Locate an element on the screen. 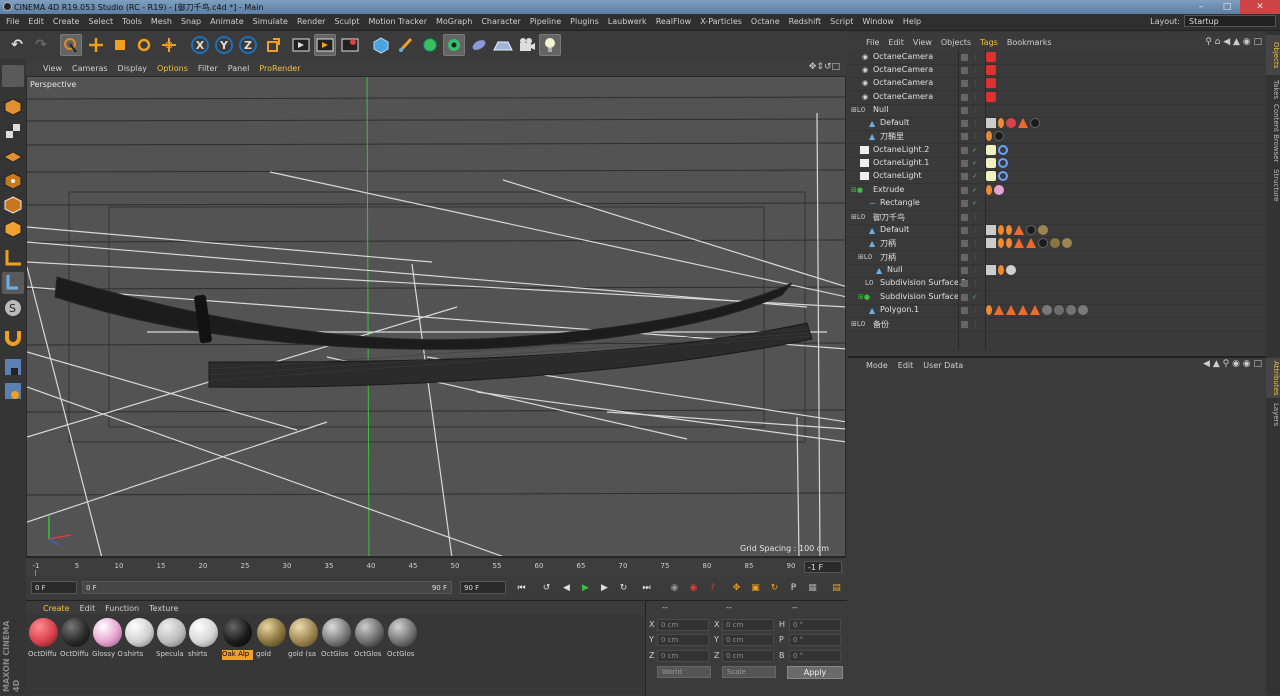 This screenshot has width=1280, height=696. material-swatch-selected: Oak Alp is located at coordinates (237, 639).